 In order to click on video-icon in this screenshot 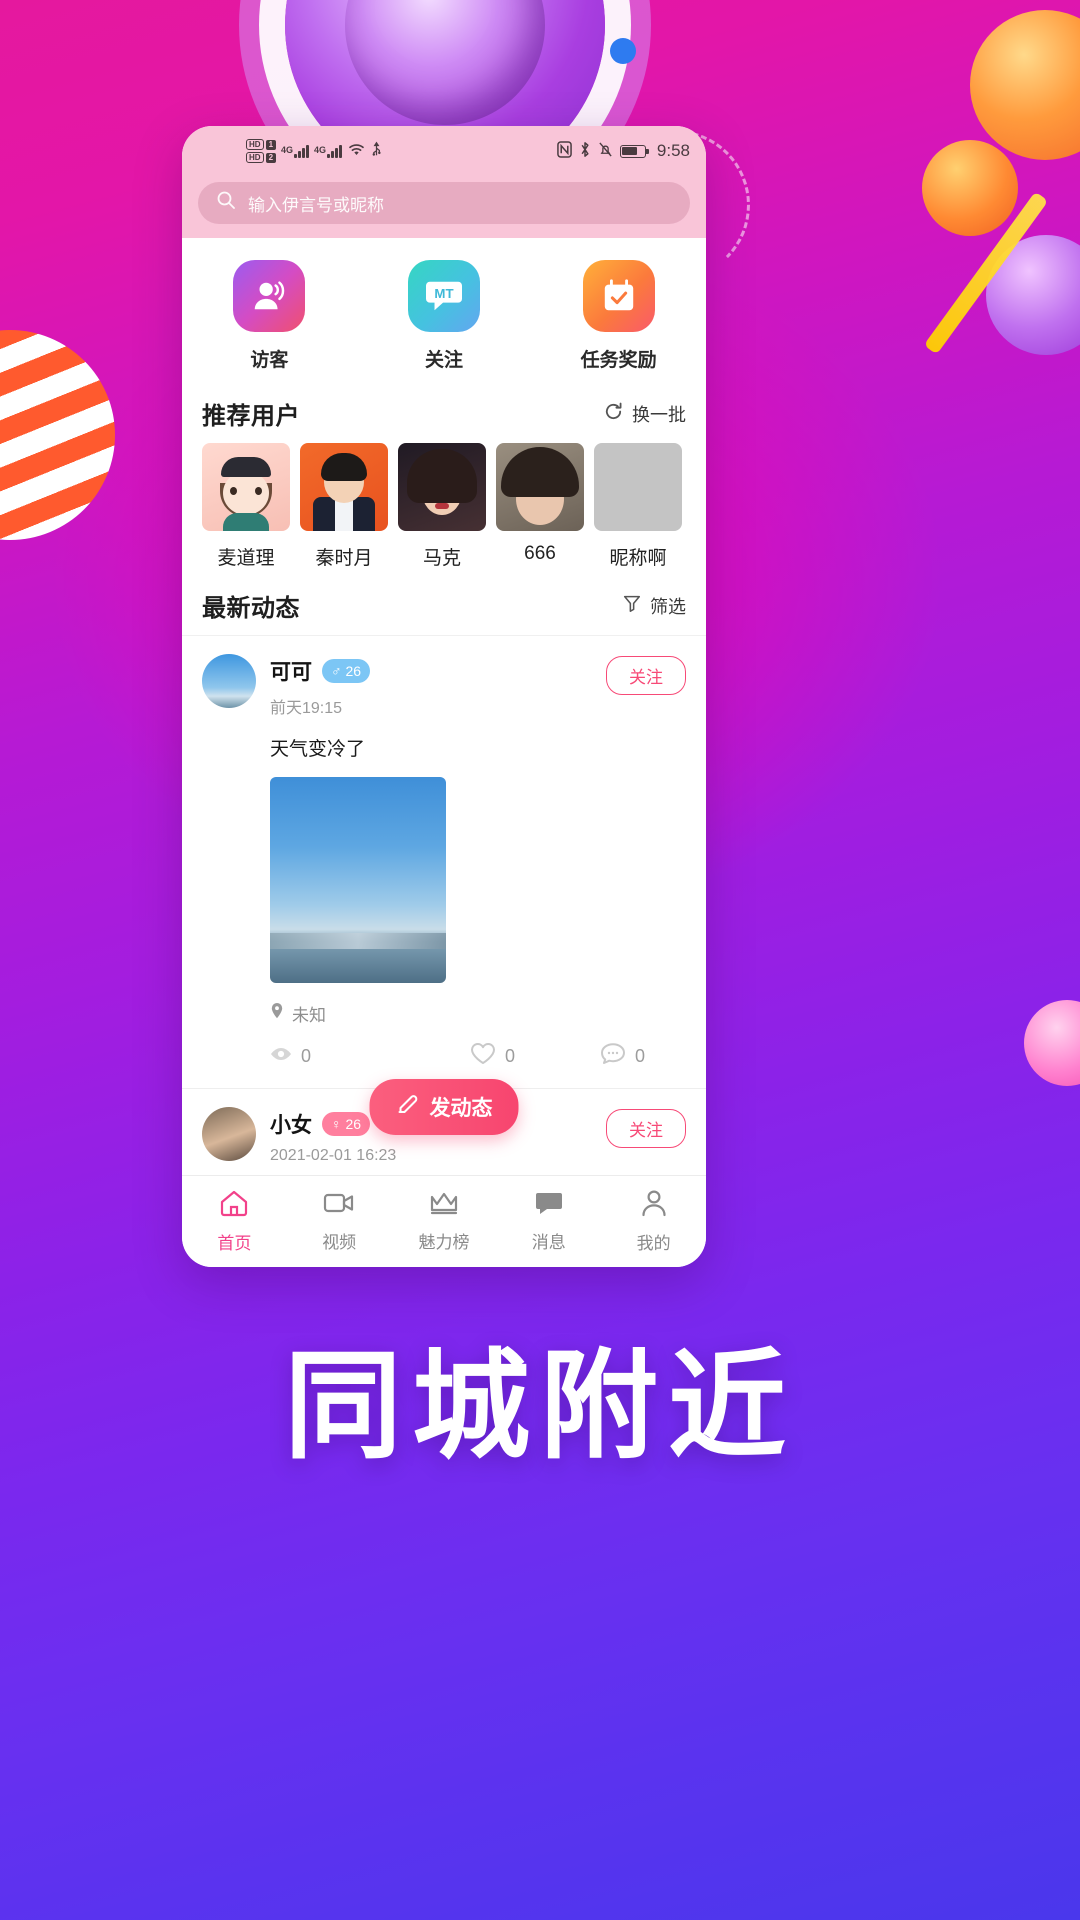, I will do `click(339, 1205)`.